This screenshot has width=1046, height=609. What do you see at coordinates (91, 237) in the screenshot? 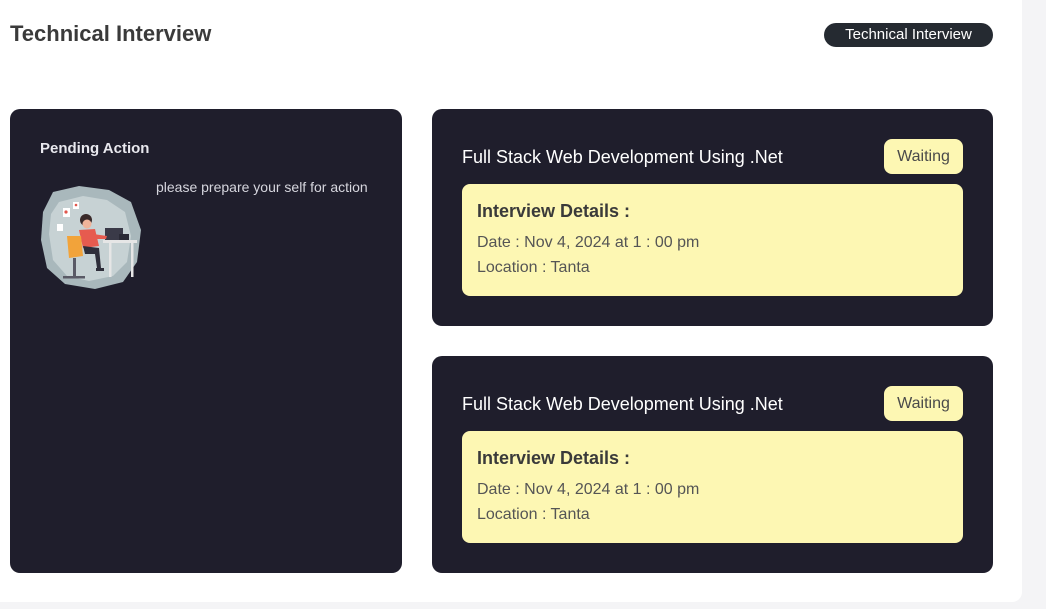
I see `person-at-desk-illustration` at bounding box center [91, 237].